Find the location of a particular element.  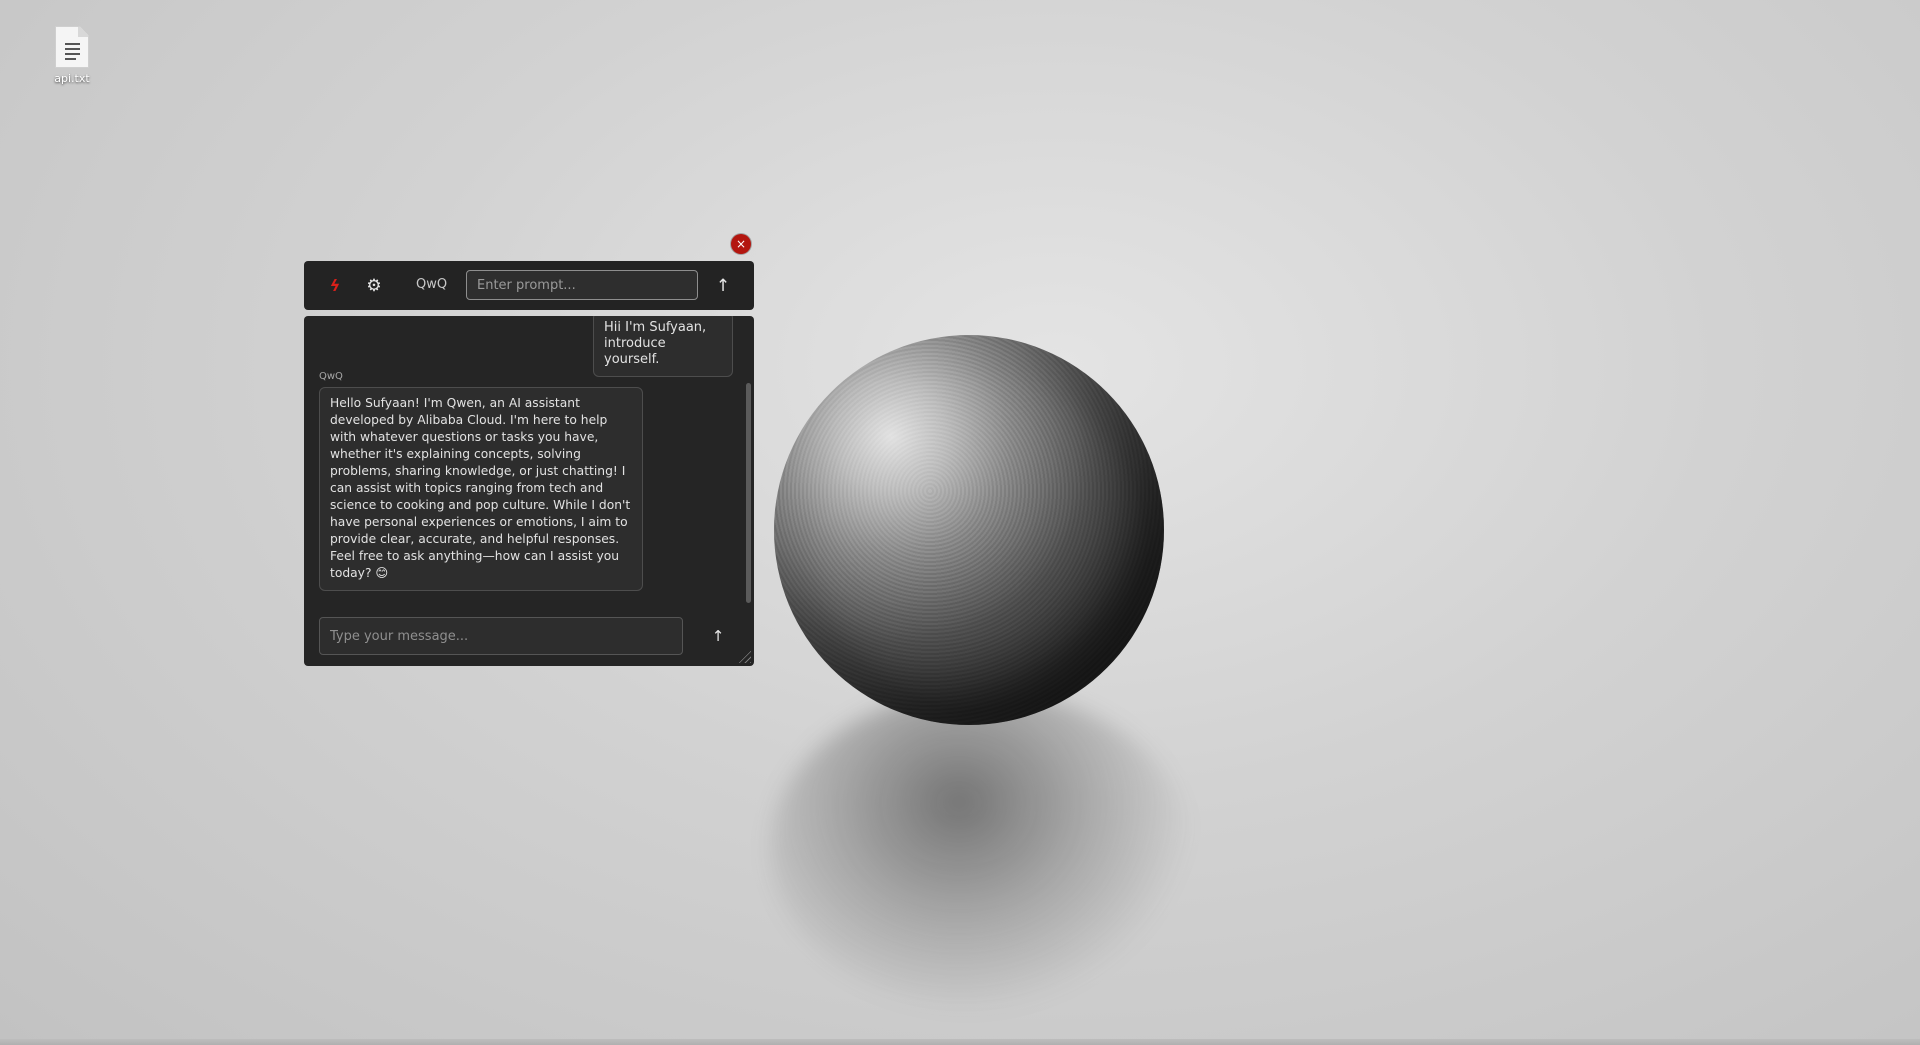

user-message-bubble: Hii I'm Sufyaan, introduce yourself. is located at coordinates (663, 346).